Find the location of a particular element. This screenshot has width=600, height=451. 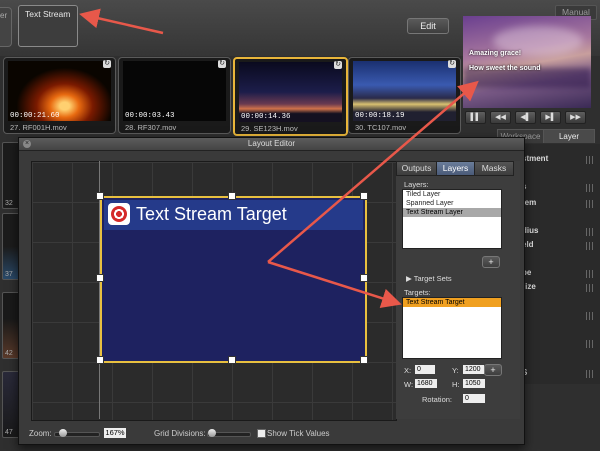

step-forward-button: ▶▌ is located at coordinates (550, 117).